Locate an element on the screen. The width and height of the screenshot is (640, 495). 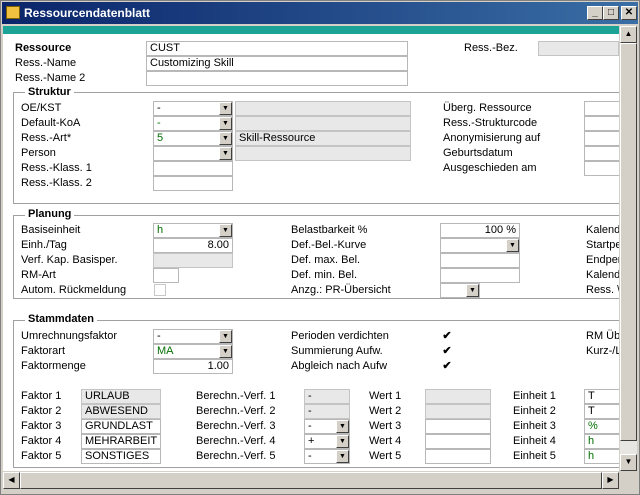
perioden-verdichten-checkbox: ✔ is located at coordinates (447, 336).